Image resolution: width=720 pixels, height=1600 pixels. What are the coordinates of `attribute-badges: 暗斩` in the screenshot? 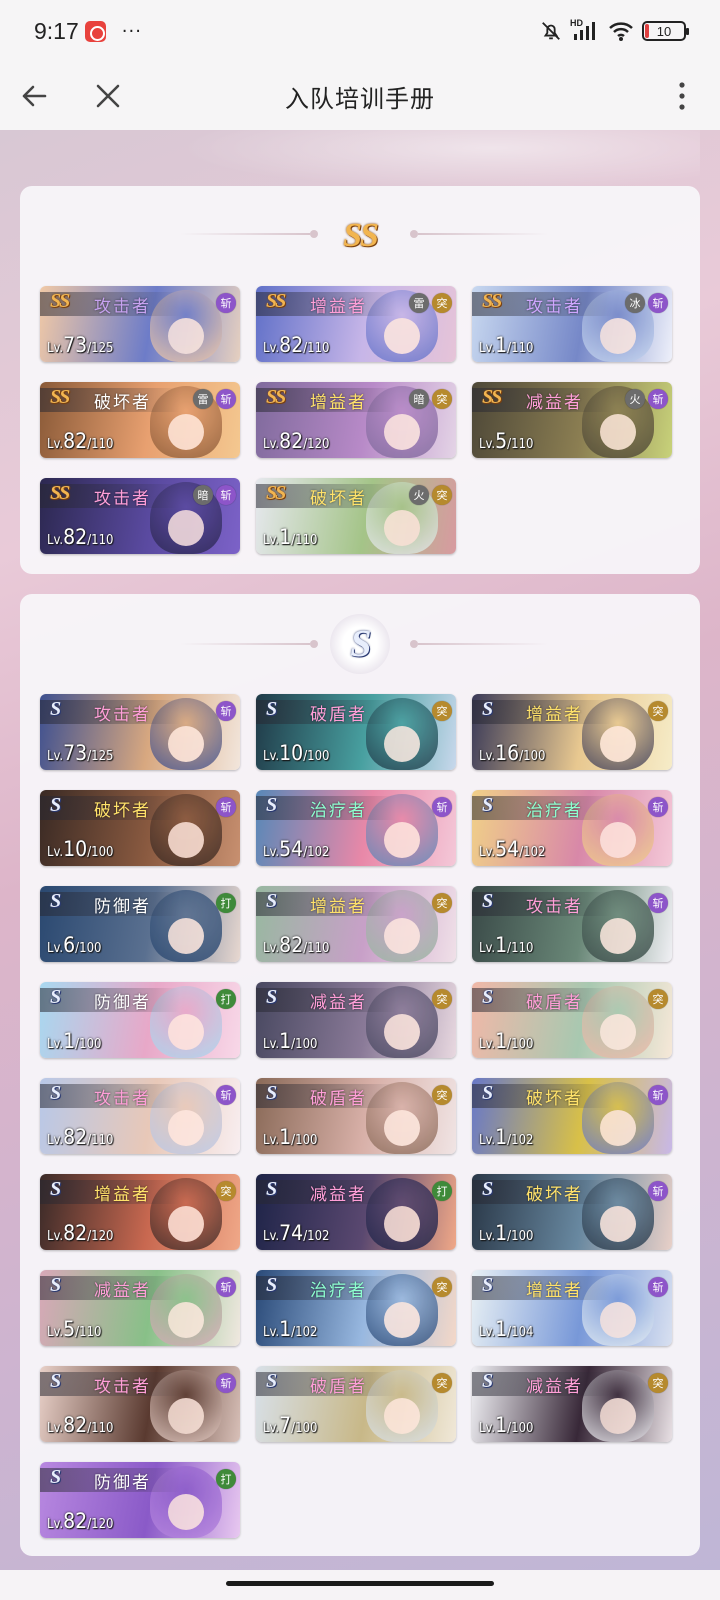 It's located at (214, 495).